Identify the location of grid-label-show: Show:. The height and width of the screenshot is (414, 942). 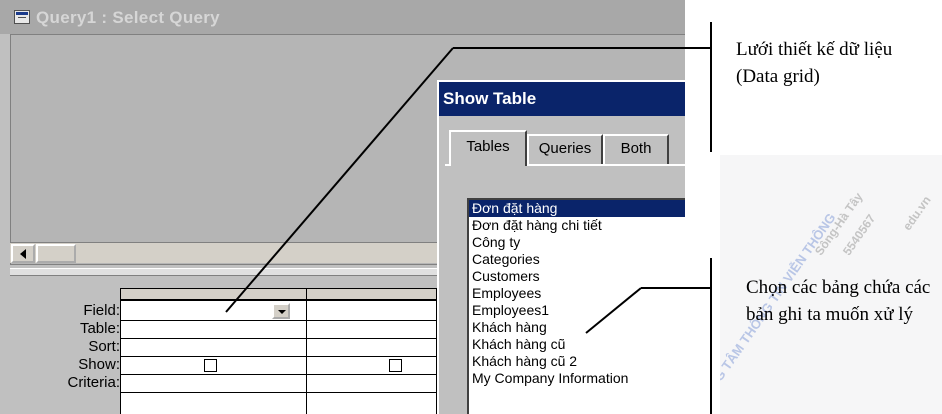
(99, 364).